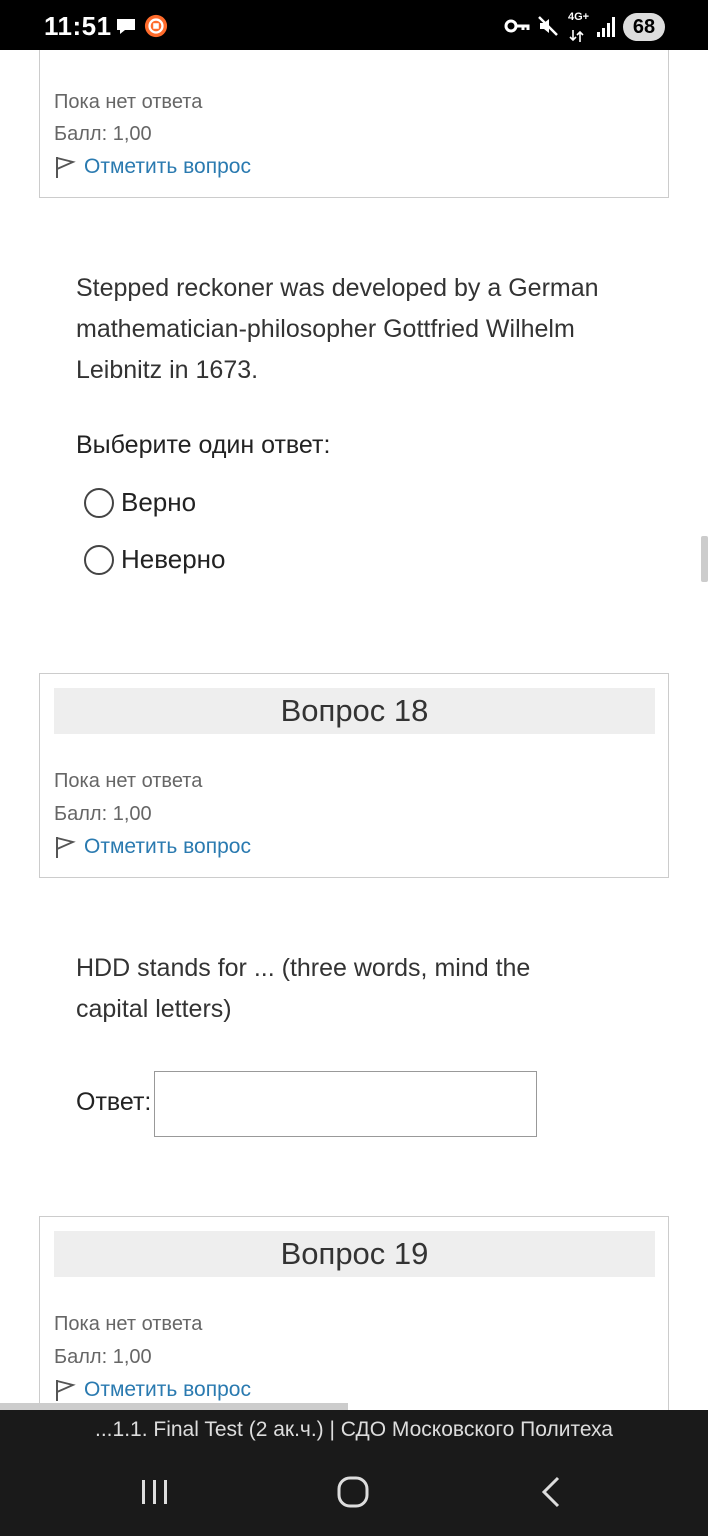 Image resolution: width=708 pixels, height=1536 pixels. What do you see at coordinates (606, 27) in the screenshot?
I see `signal-icon` at bounding box center [606, 27].